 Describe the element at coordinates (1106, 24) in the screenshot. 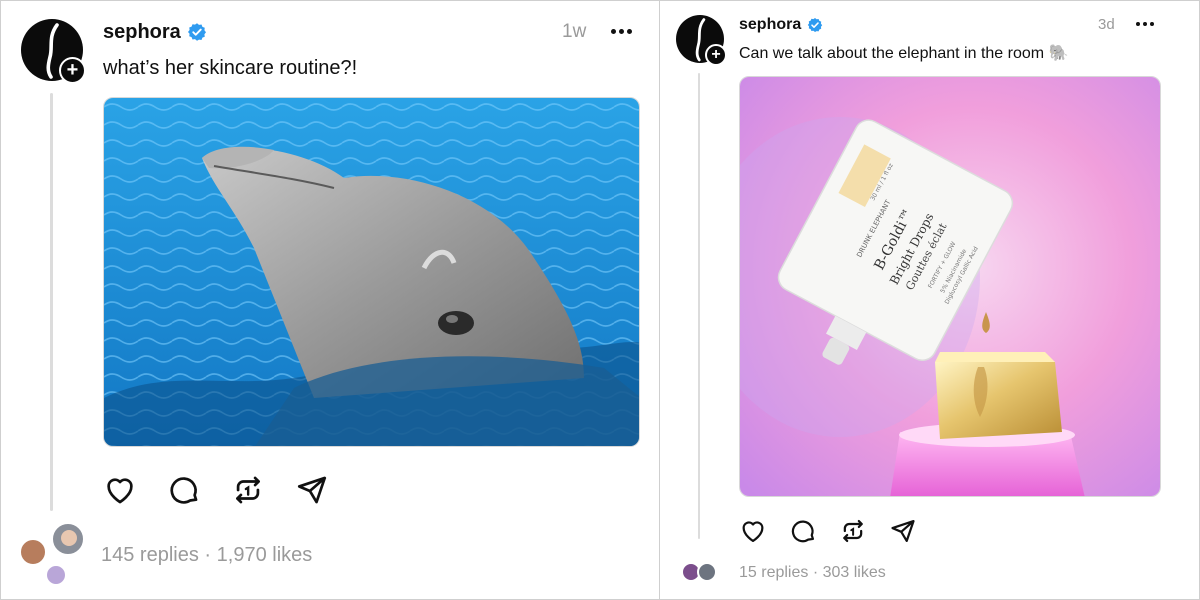

I see `post-timestamp: 3d` at that location.